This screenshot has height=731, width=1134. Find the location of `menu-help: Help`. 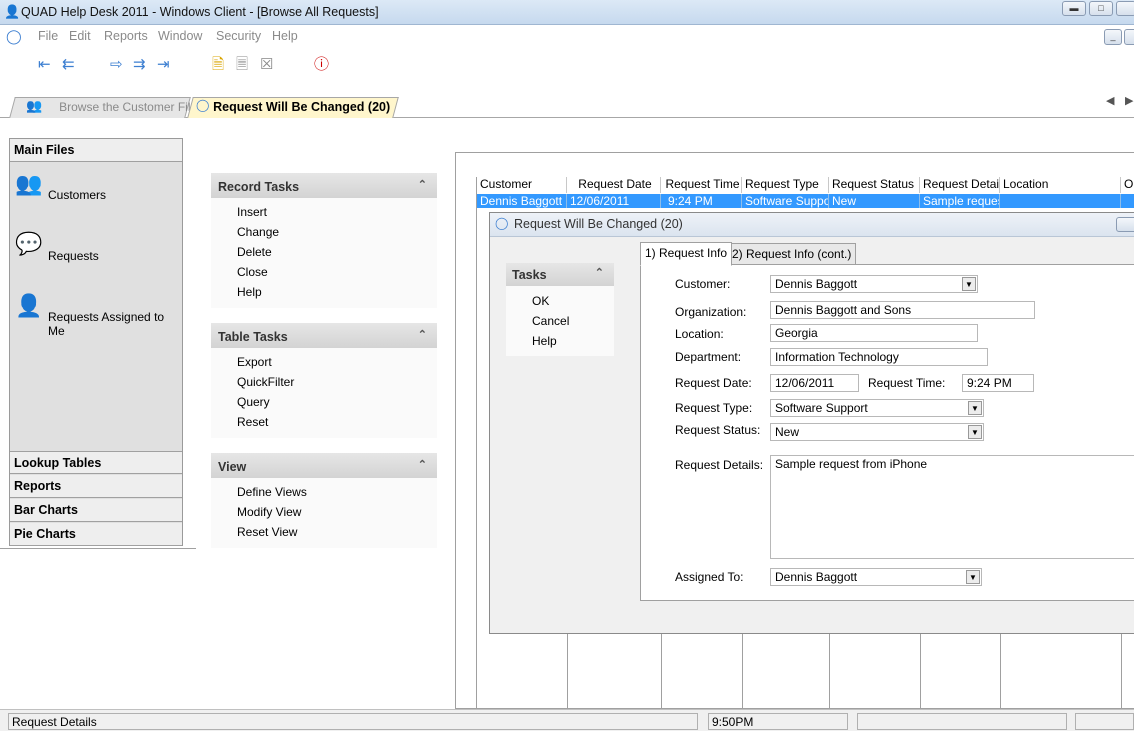

menu-help: Help is located at coordinates (285, 36).